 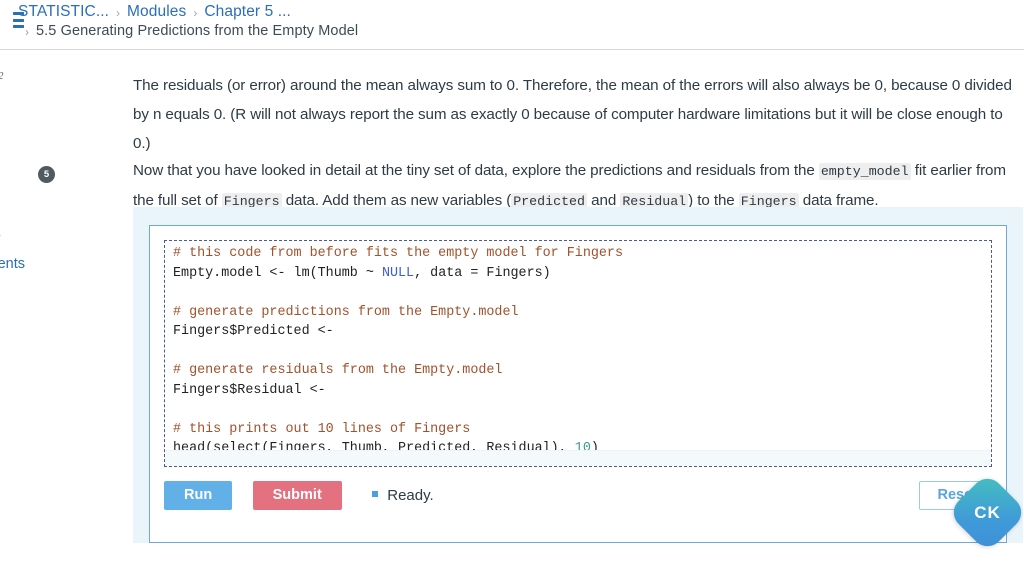 I want to click on code-line-5: Fingers$Predicted <-, so click(x=253, y=331).